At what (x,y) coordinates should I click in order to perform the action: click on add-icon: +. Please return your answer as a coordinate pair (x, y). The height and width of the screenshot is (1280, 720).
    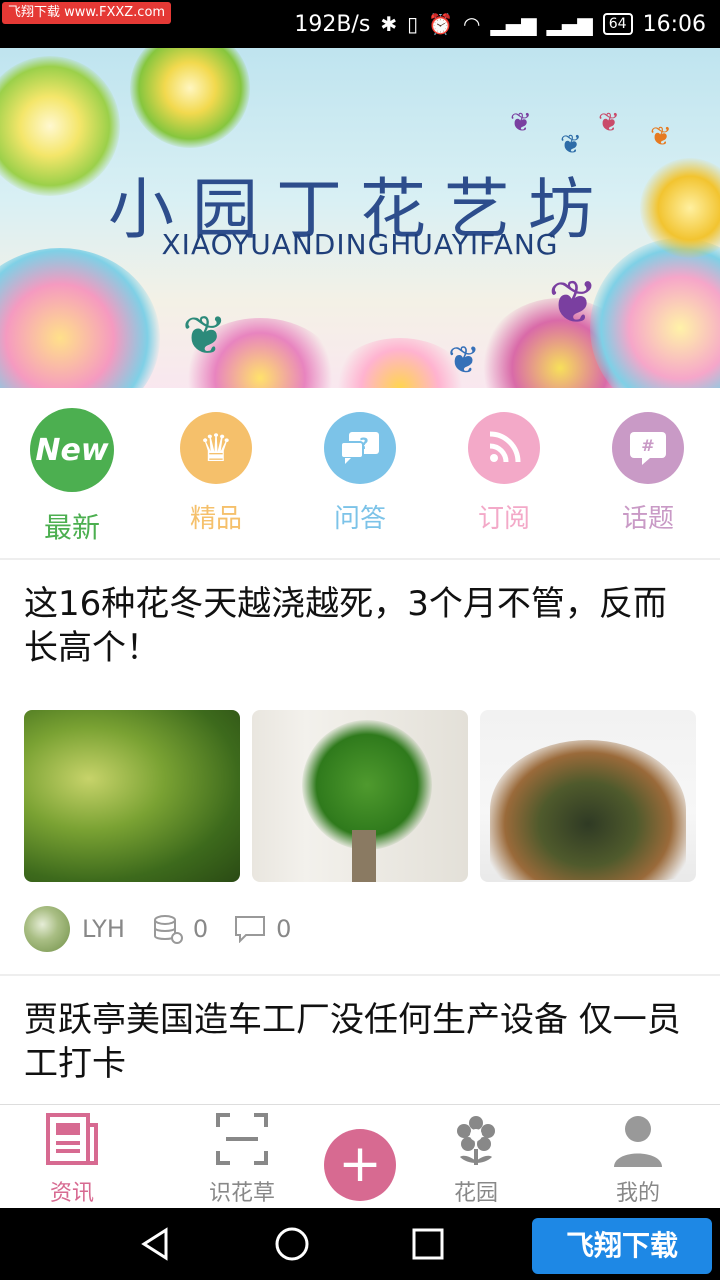
    Looking at the image, I should click on (360, 1164).